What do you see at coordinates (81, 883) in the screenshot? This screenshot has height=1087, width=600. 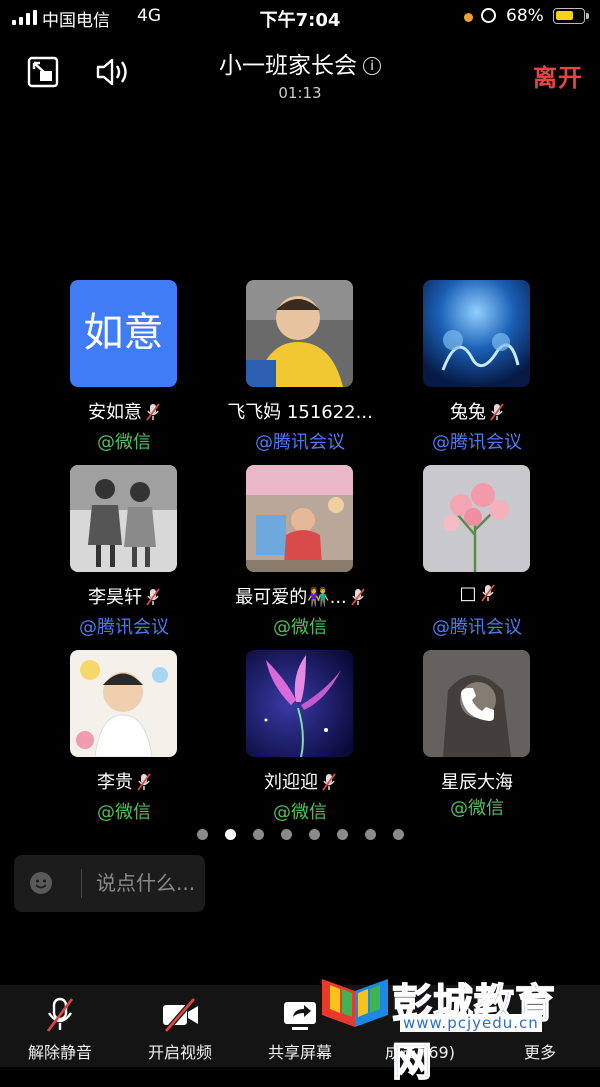 I see `divider` at bounding box center [81, 883].